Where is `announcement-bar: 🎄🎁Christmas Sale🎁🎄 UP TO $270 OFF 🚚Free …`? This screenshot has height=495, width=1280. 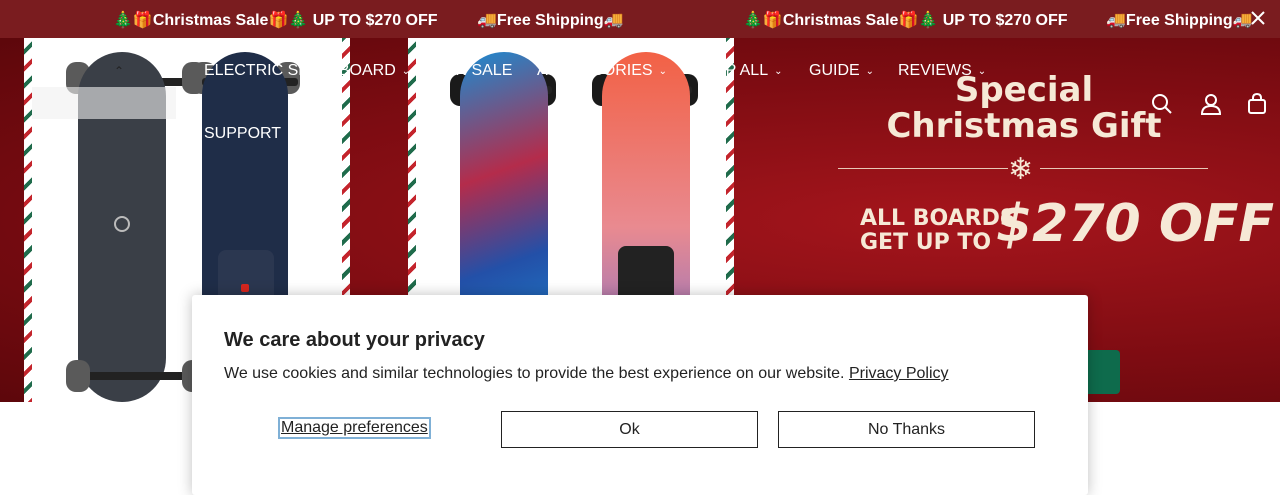 announcement-bar: 🎄🎁Christmas Sale🎁🎄 UP TO $270 OFF 🚚Free … is located at coordinates (640, 19).